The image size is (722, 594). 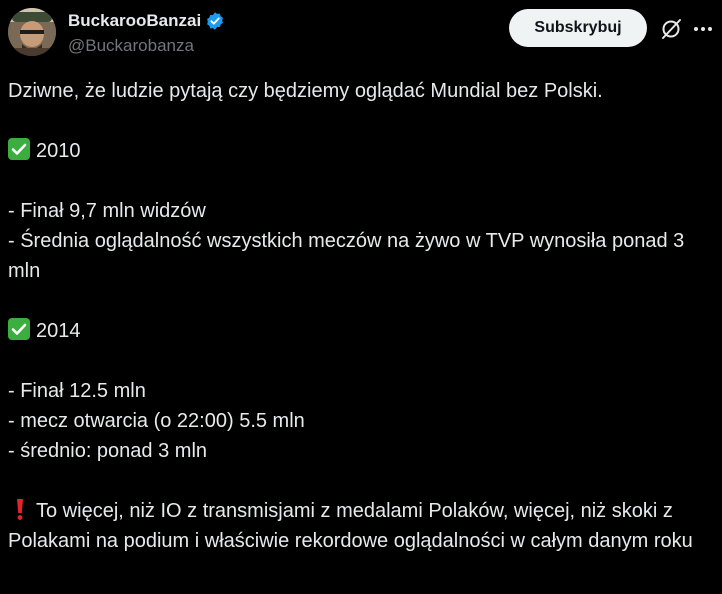 I want to click on stat-line: - mecz otwarcia (o 22:00) 5.5 mln, so click(x=156, y=421).